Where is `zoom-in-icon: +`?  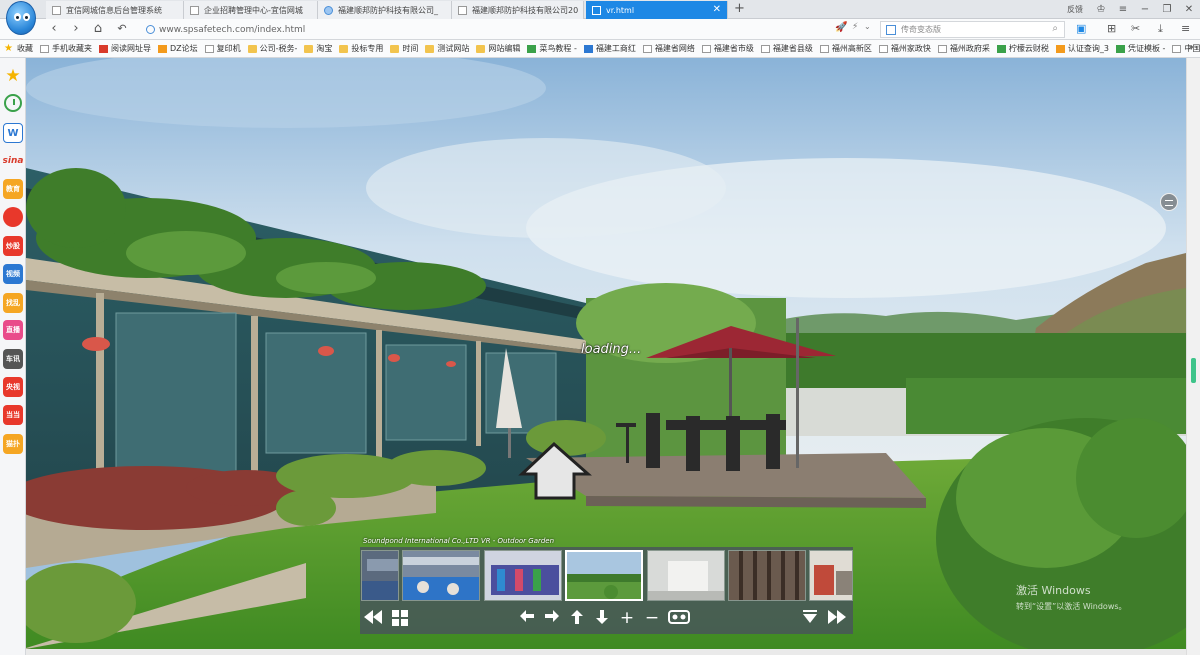 zoom-in-icon: + is located at coordinates (627, 618).